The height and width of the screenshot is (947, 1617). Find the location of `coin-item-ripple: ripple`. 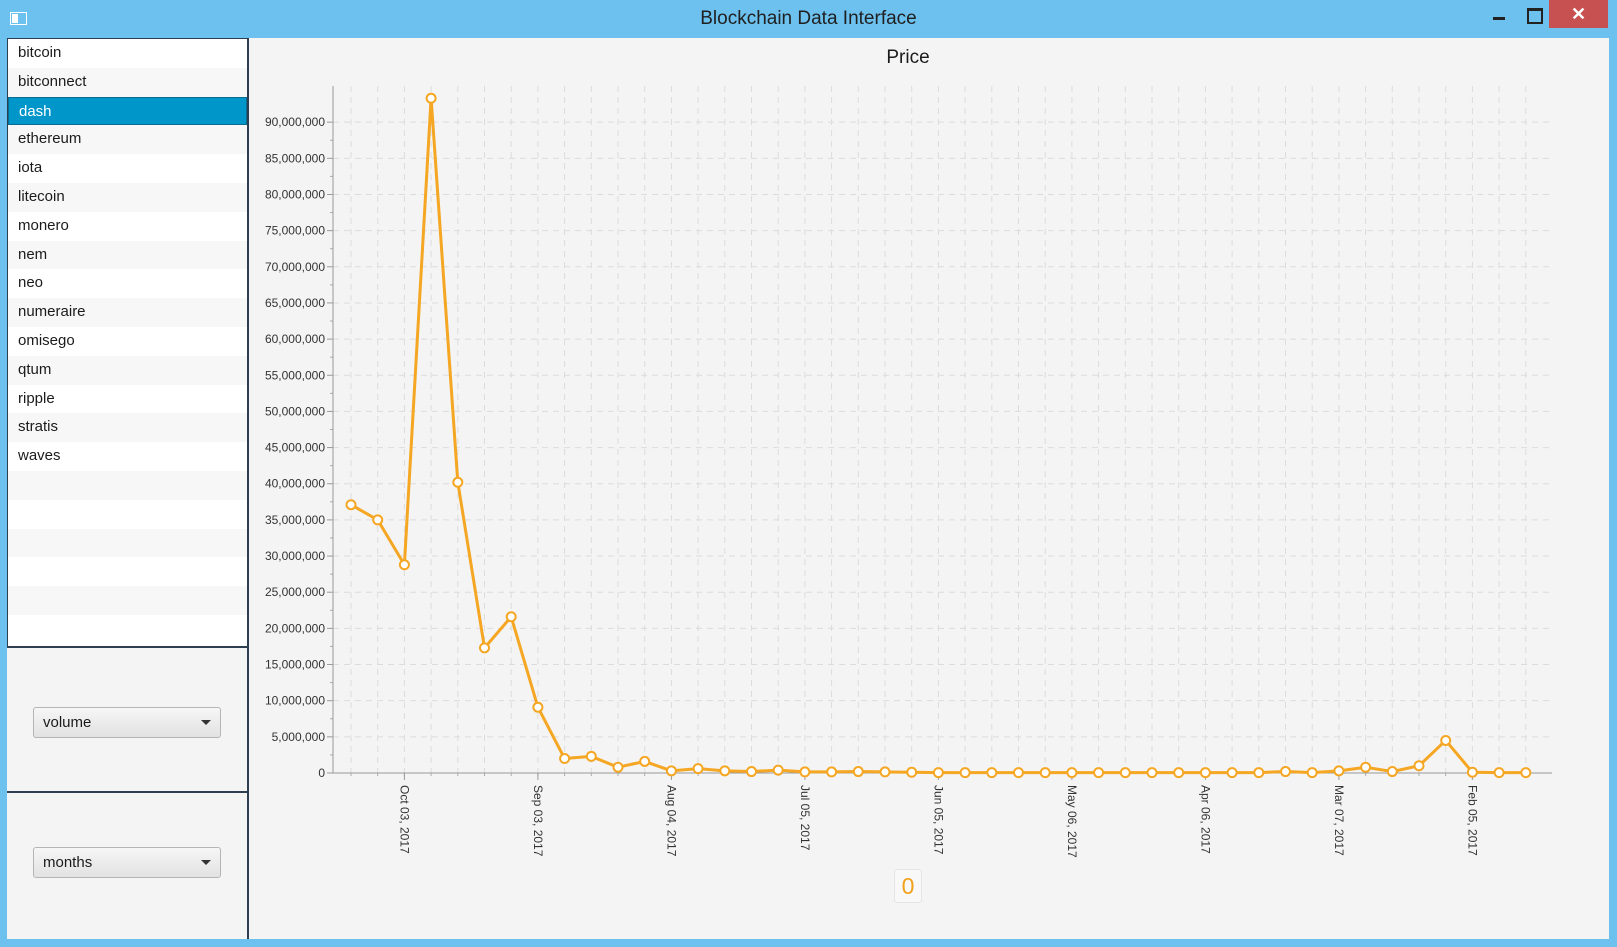

coin-item-ripple: ripple is located at coordinates (127, 399).